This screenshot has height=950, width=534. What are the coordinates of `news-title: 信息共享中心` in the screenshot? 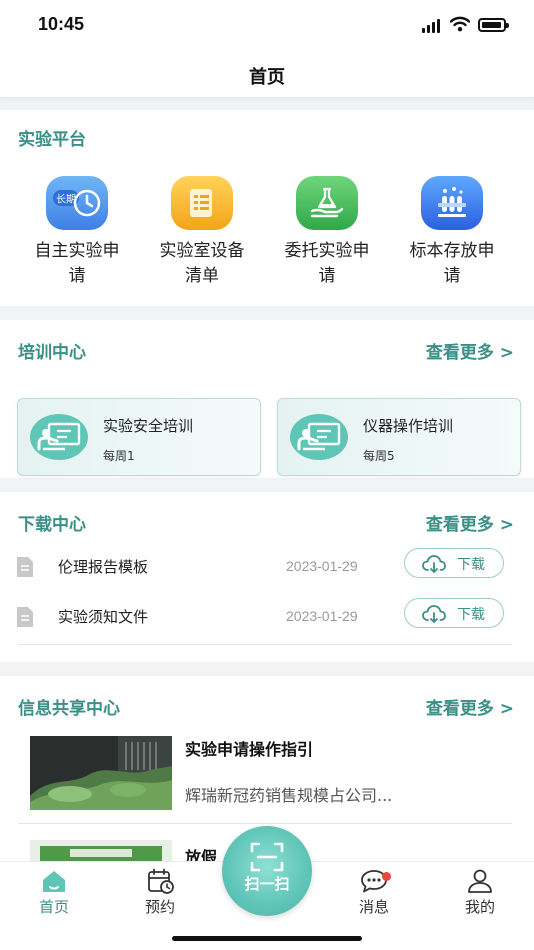 It's located at (69, 709).